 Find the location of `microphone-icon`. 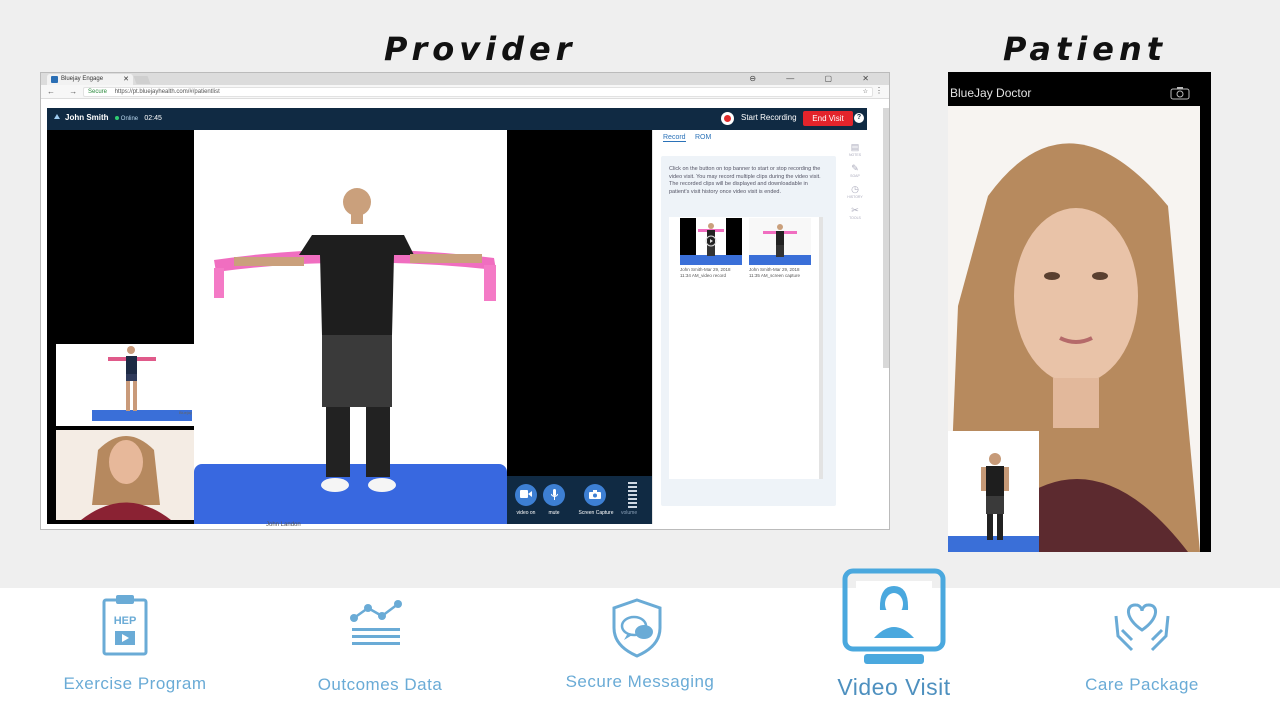

microphone-icon is located at coordinates (554, 495).